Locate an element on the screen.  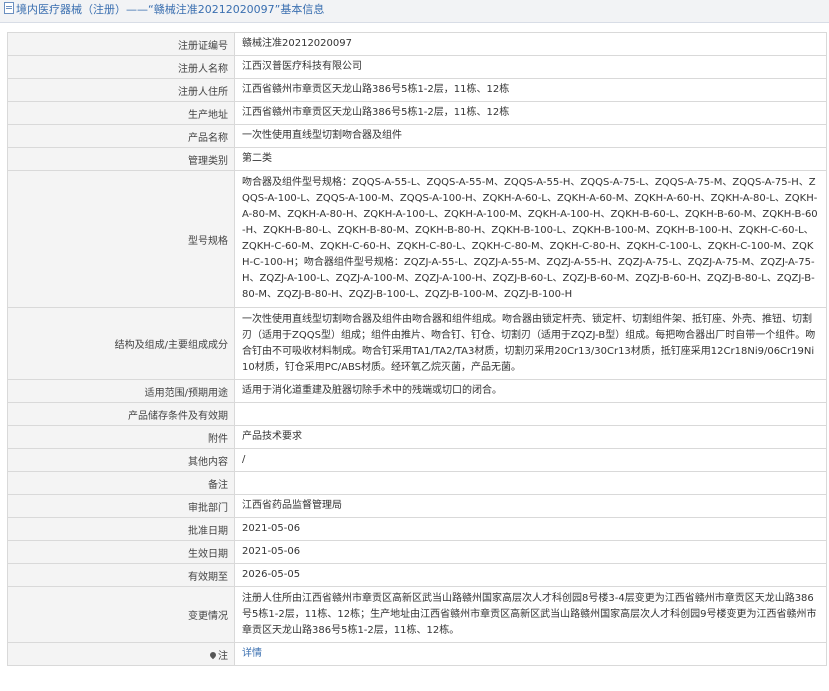
table-row: 适用范围/预期用途 适用于消化道重建及脏器切除手术中的残端或切口的闭合。 is located at coordinates (417, 391).